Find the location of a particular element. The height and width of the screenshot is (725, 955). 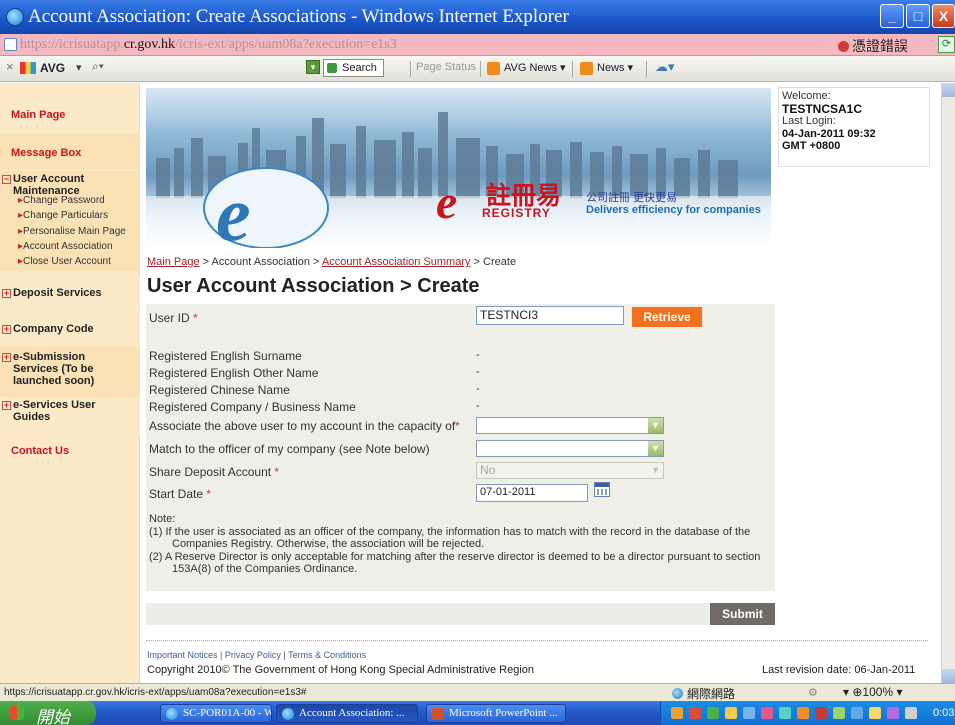

start-date-input: 07-01-2011 is located at coordinates (532, 493).